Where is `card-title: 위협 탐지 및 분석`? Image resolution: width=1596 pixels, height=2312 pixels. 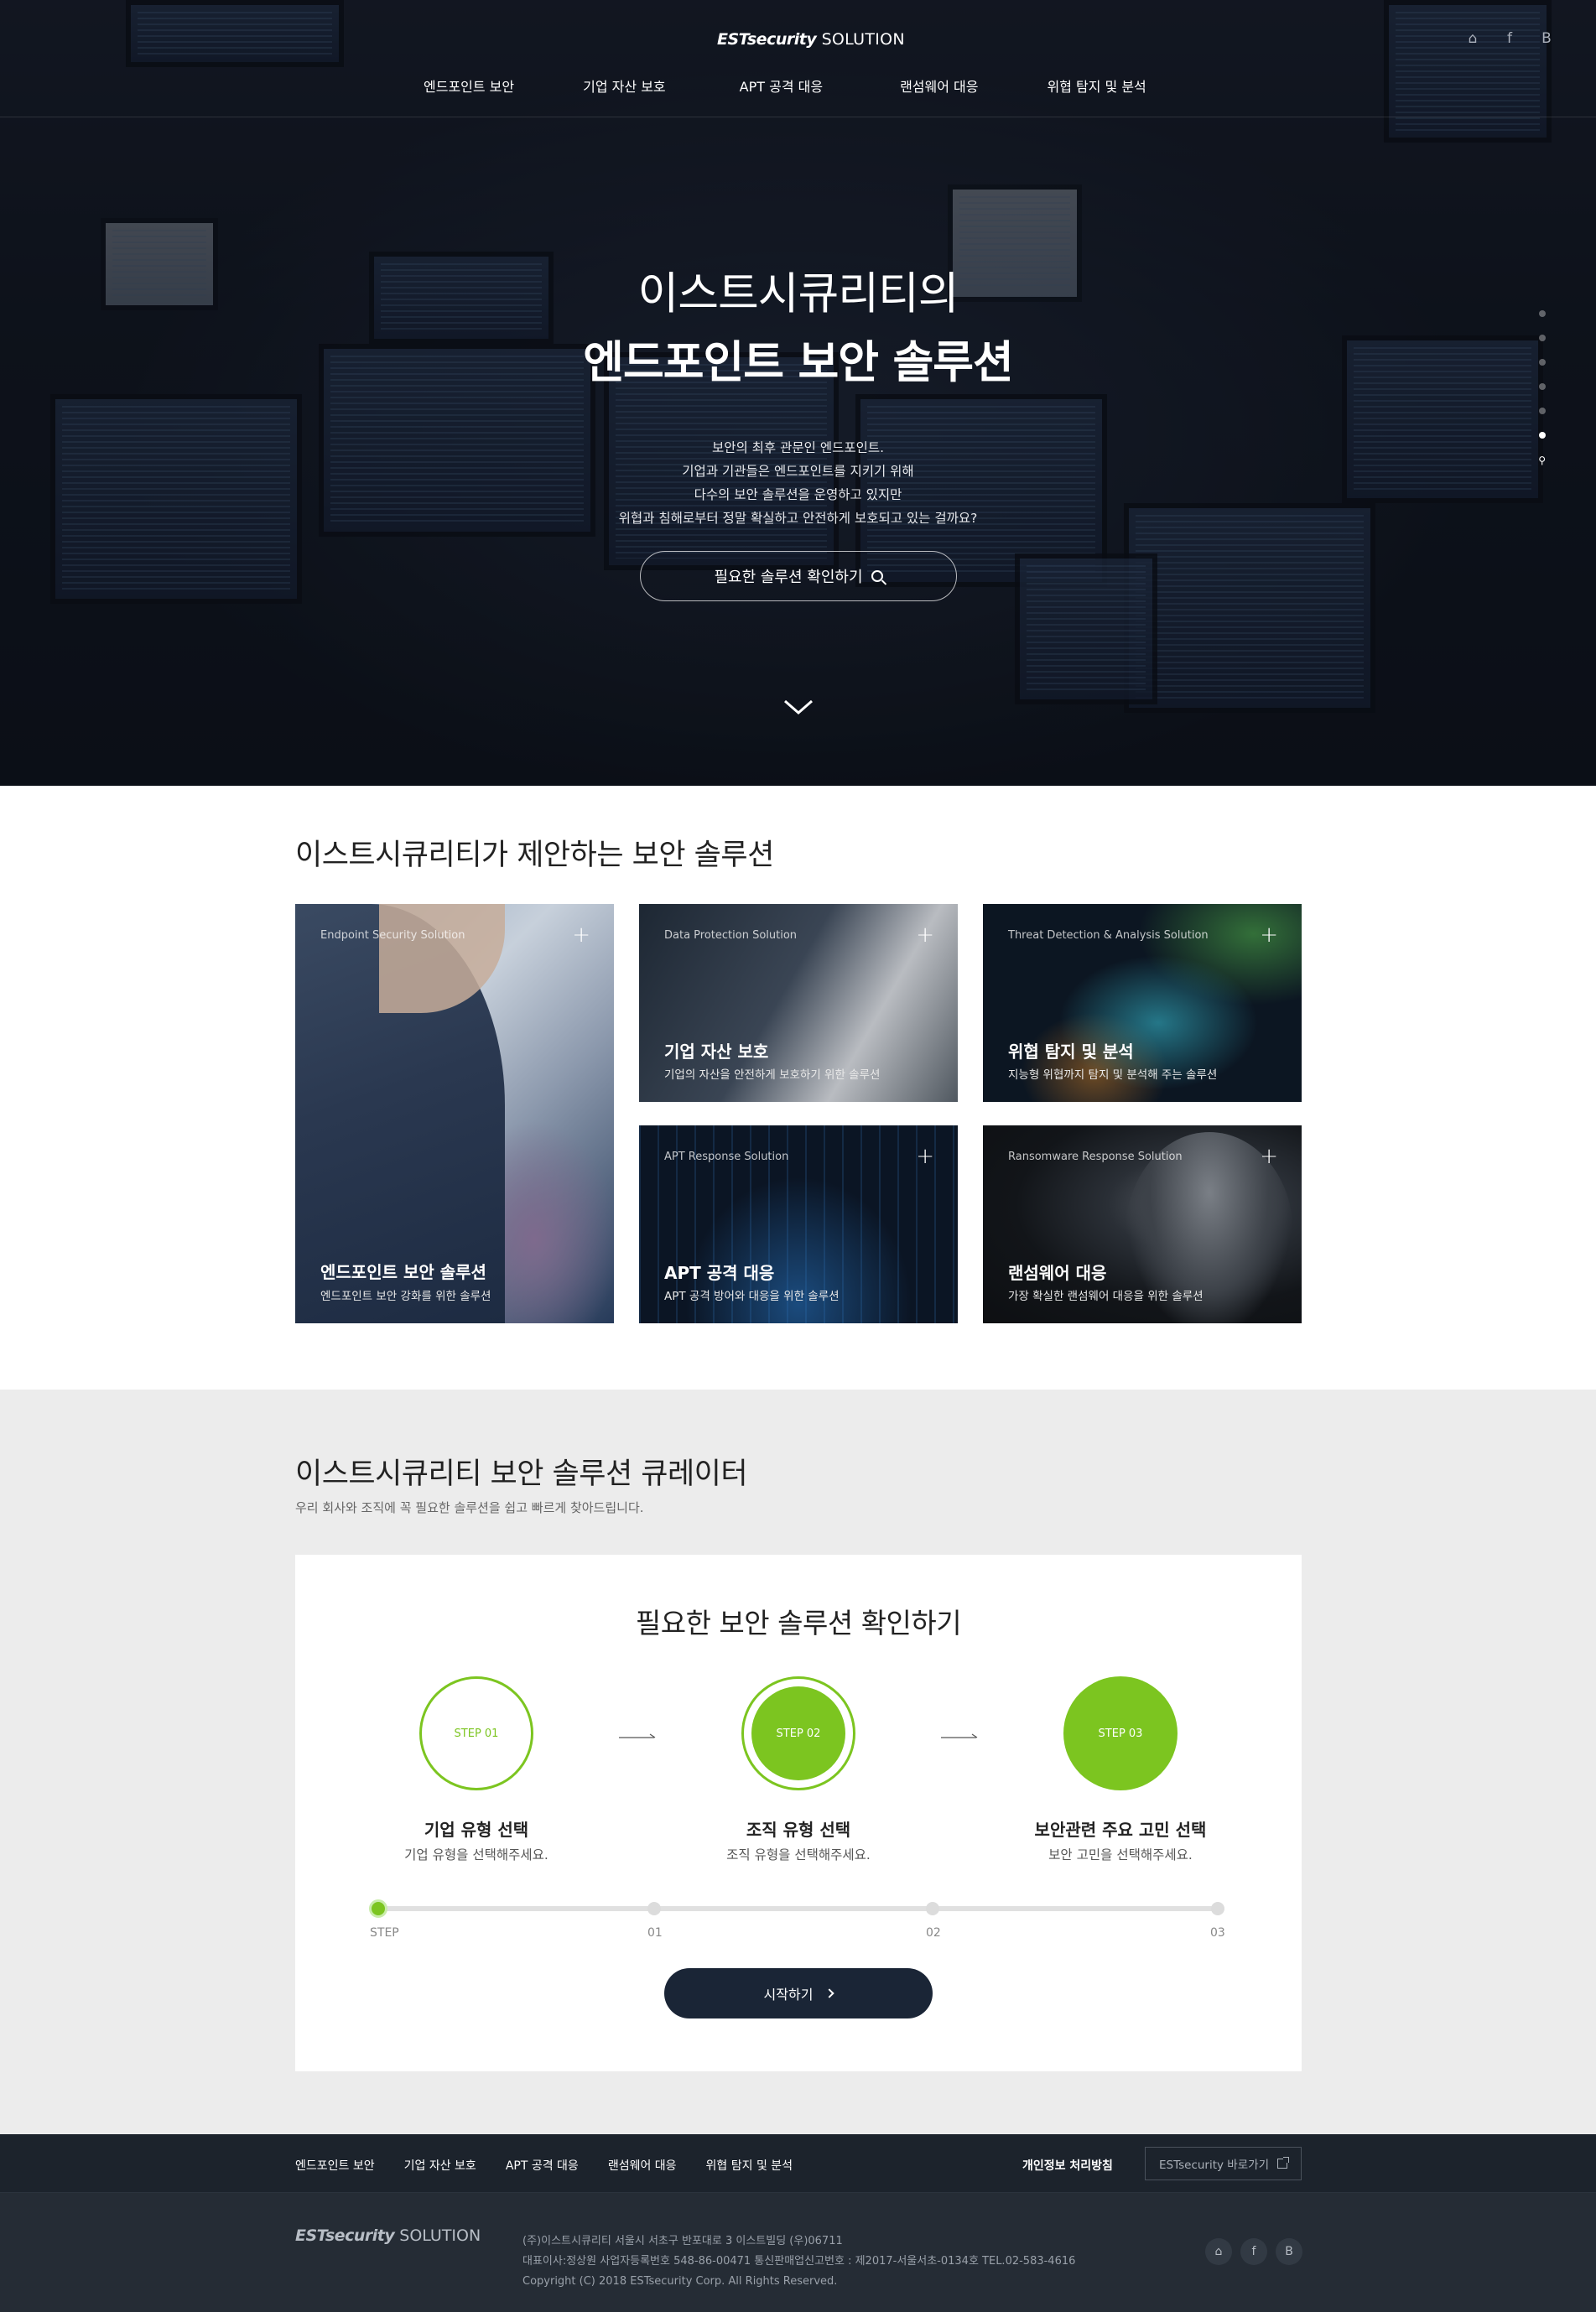
card-title: 위협 탐지 및 분석 is located at coordinates (1071, 1052).